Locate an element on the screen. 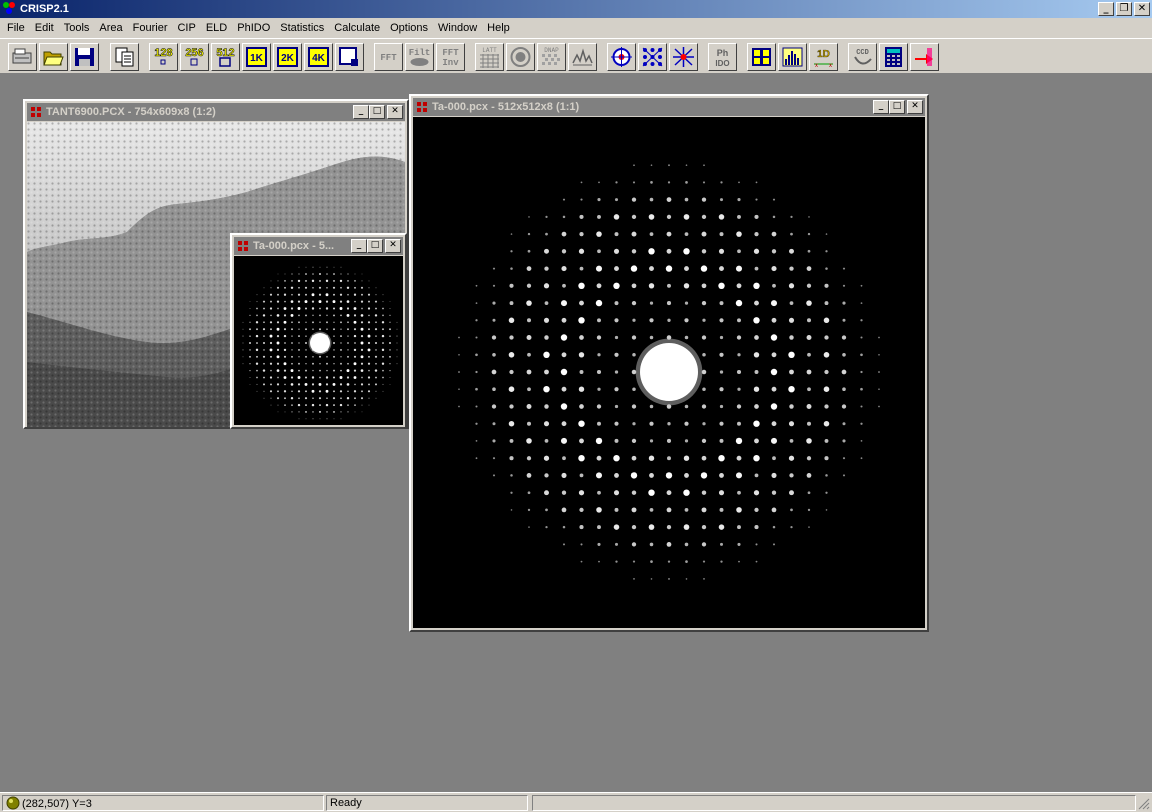 The width and height of the screenshot is (1152, 812). svg-text: IDO is located at coordinates (722, 63).